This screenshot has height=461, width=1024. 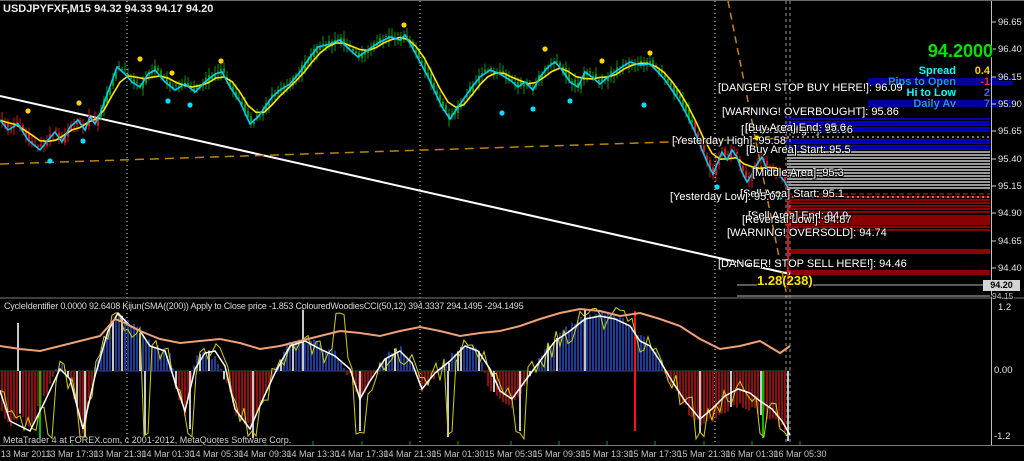 What do you see at coordinates (951, 104) in the screenshot?
I see `info-row-daily-av: Daily Av 7` at bounding box center [951, 104].